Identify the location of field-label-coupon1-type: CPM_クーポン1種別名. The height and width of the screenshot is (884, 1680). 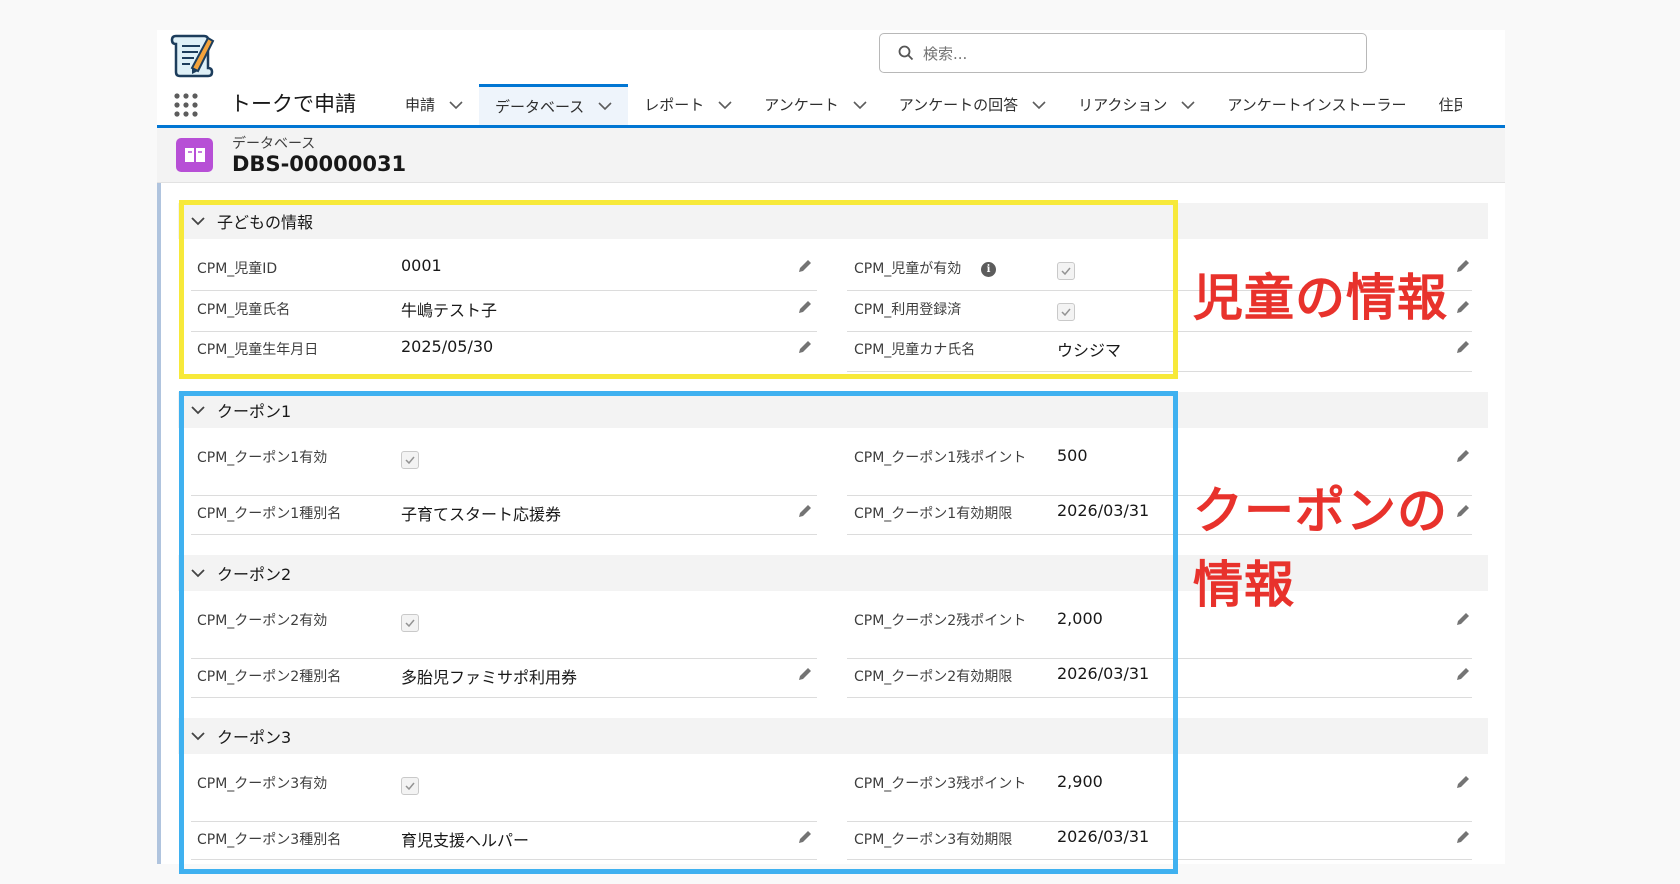
(269, 514).